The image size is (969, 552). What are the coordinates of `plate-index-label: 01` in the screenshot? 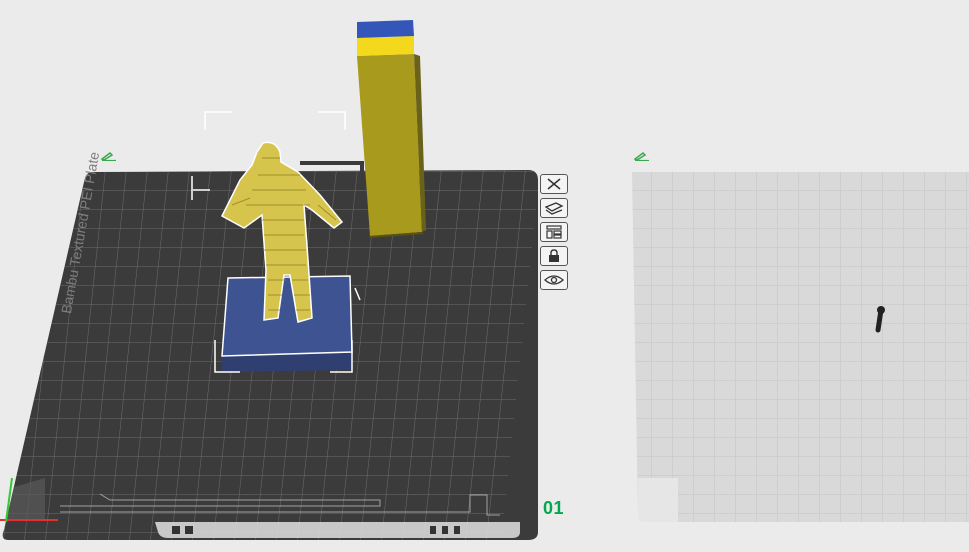 It's located at (554, 508).